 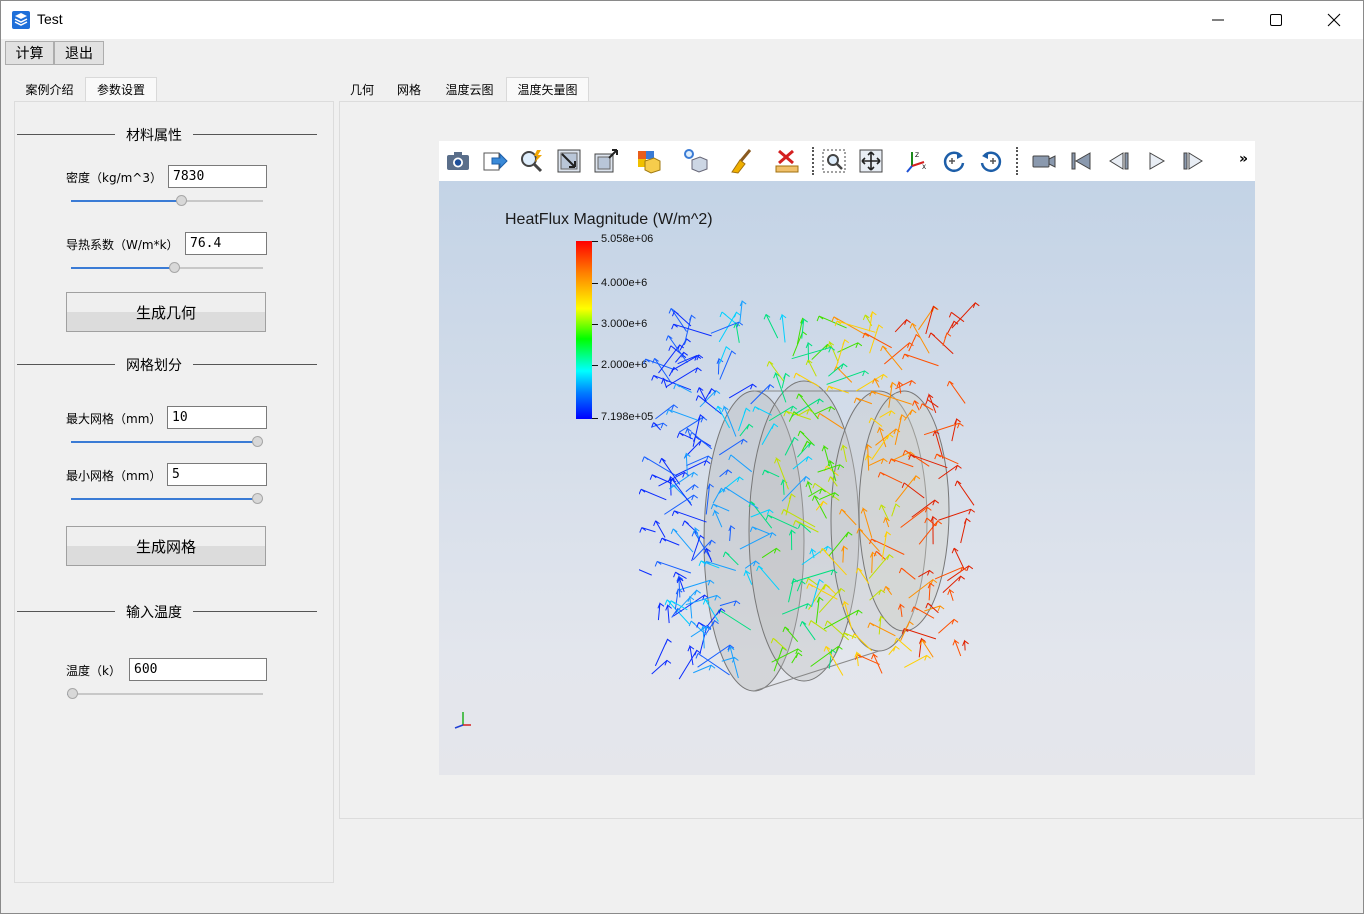 I want to click on window-title: Test, so click(x=50, y=19).